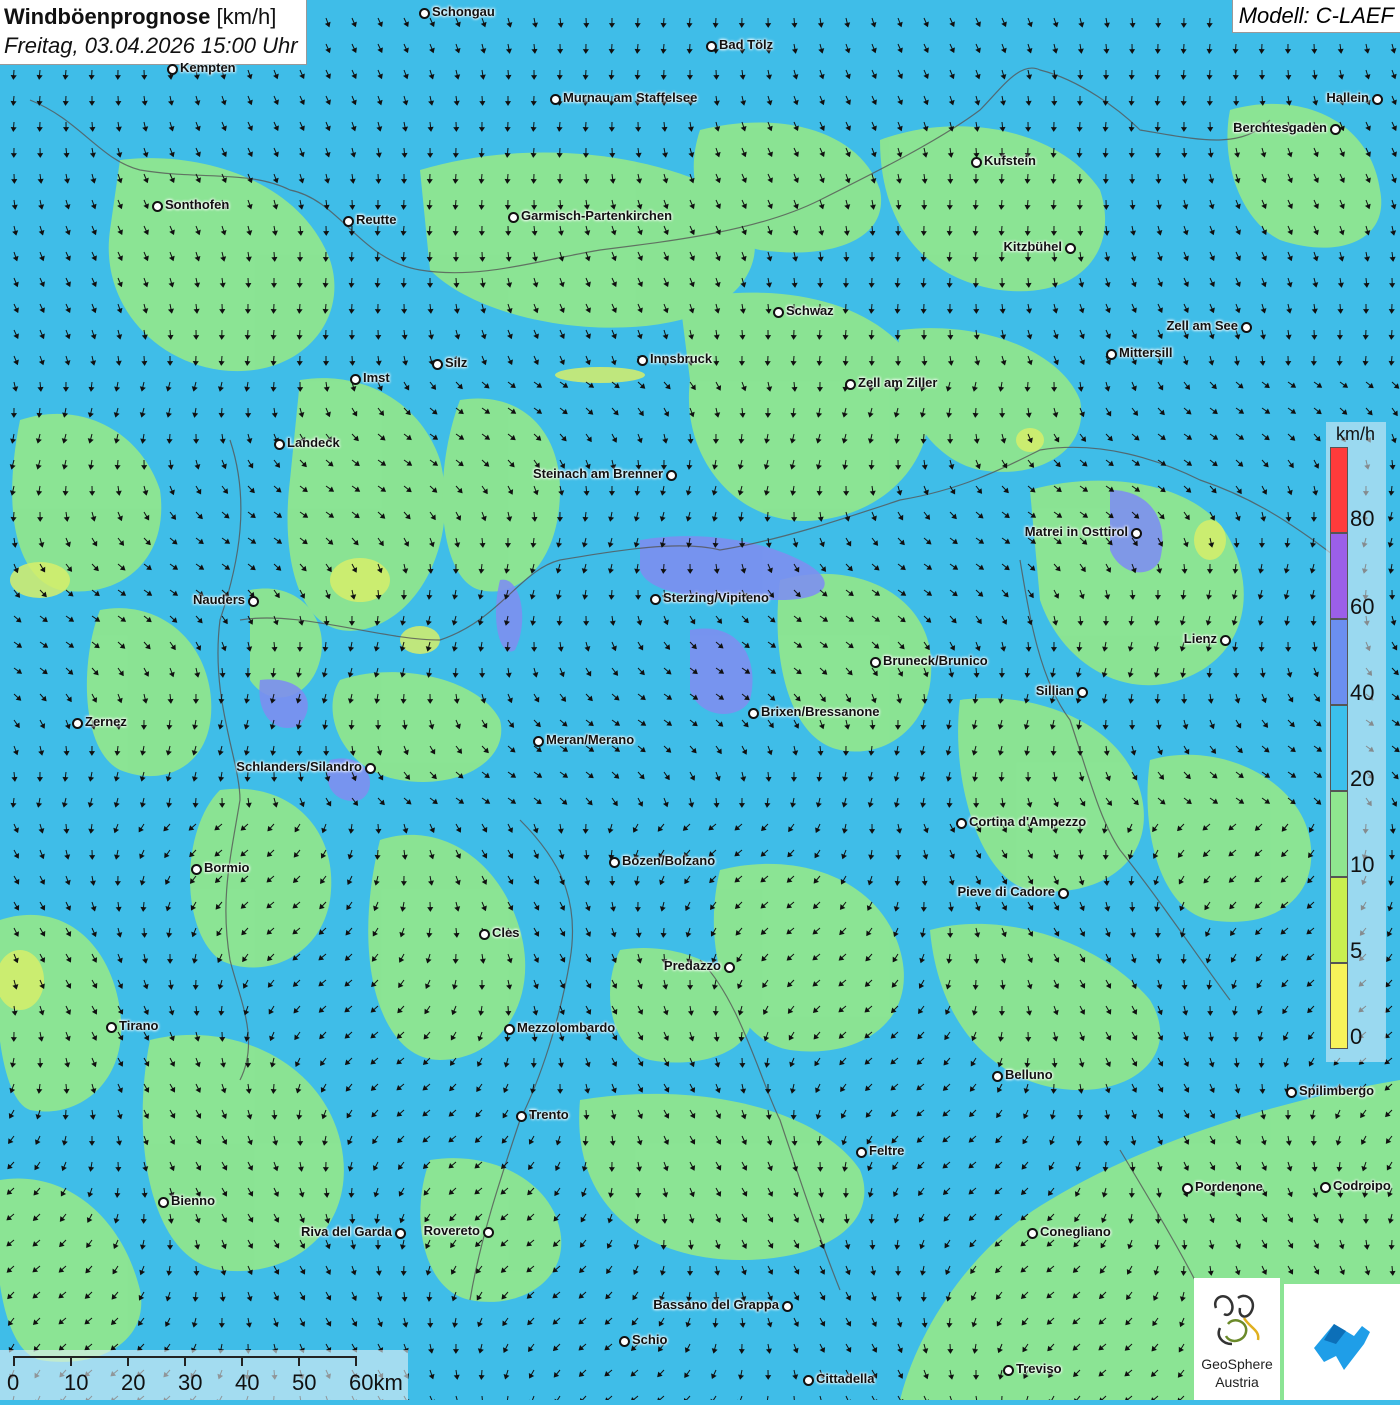  Describe the element at coordinates (630, 97) in the screenshot. I see `city-label: Murnau am Staffelsee` at that location.